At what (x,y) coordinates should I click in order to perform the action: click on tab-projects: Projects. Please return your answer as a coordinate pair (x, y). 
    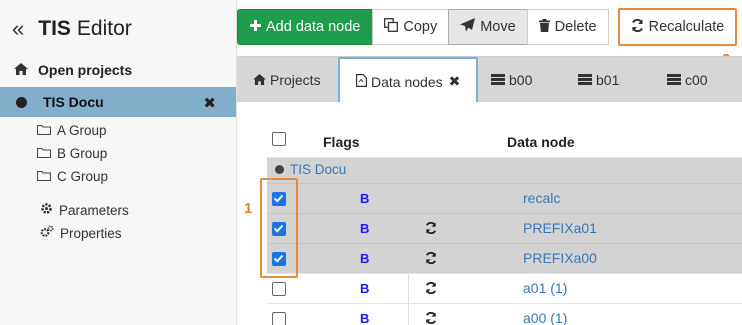
    Looking at the image, I should click on (287, 80).